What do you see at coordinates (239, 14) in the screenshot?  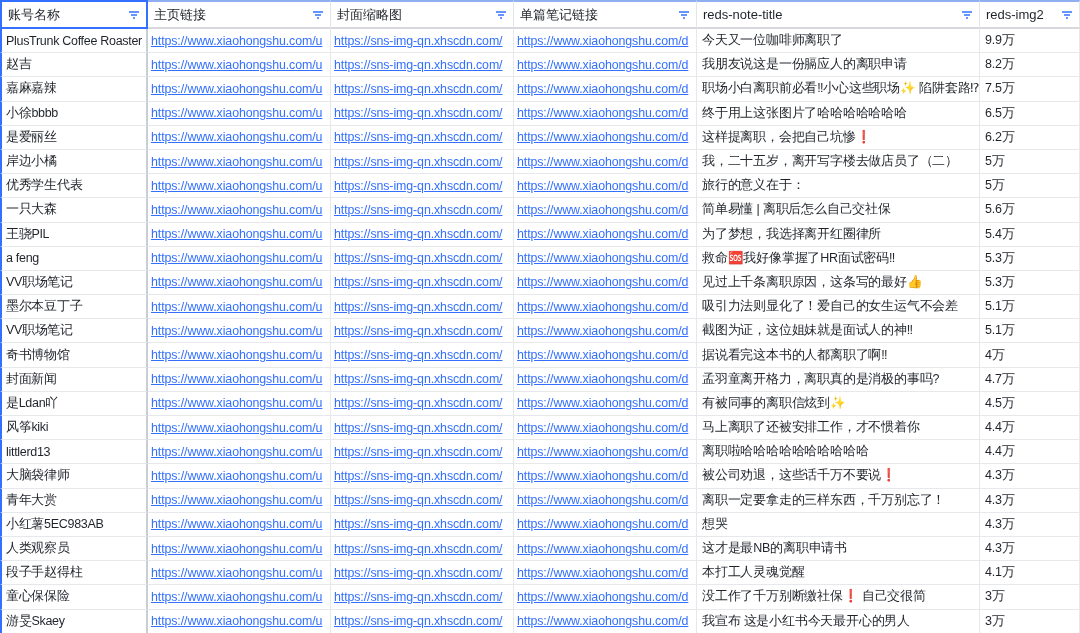 I see `column-header: 主页链接` at bounding box center [239, 14].